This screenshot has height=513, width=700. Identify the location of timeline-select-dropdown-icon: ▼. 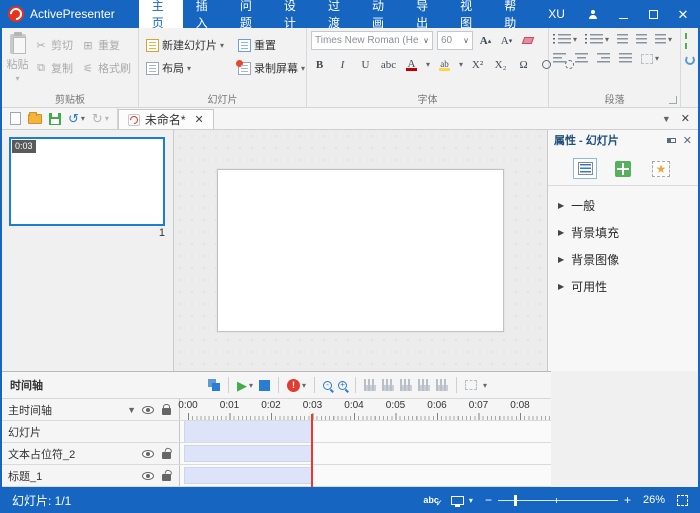
(131, 410).